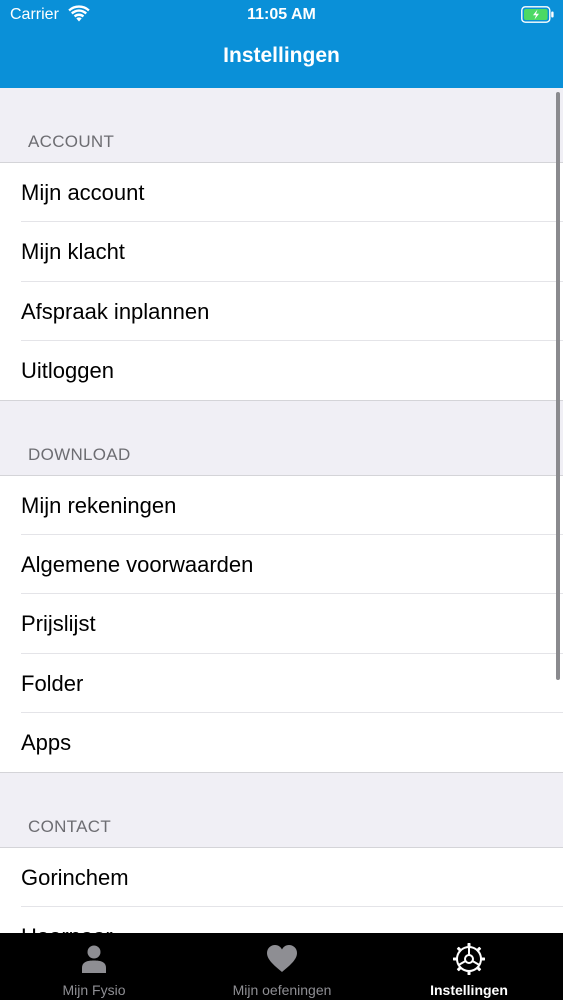 This screenshot has width=563, height=1000. What do you see at coordinates (73, 252) in the screenshot?
I see `row-label: Mijn klacht` at bounding box center [73, 252].